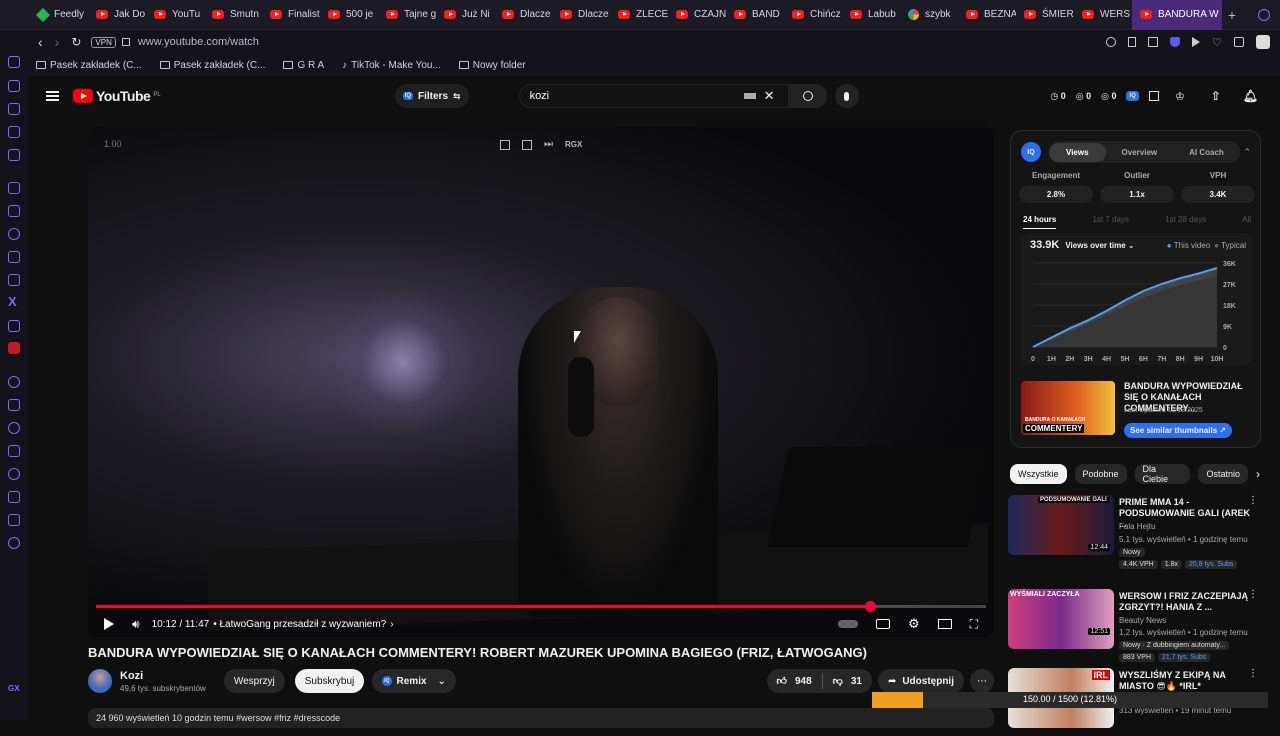 The image size is (1280, 736). What do you see at coordinates (14, 234) in the screenshot?
I see `messenger-icon` at bounding box center [14, 234].